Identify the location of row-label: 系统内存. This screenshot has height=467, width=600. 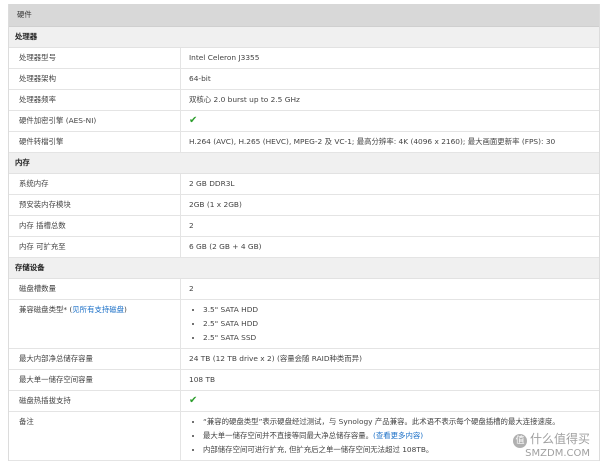
(95, 184).